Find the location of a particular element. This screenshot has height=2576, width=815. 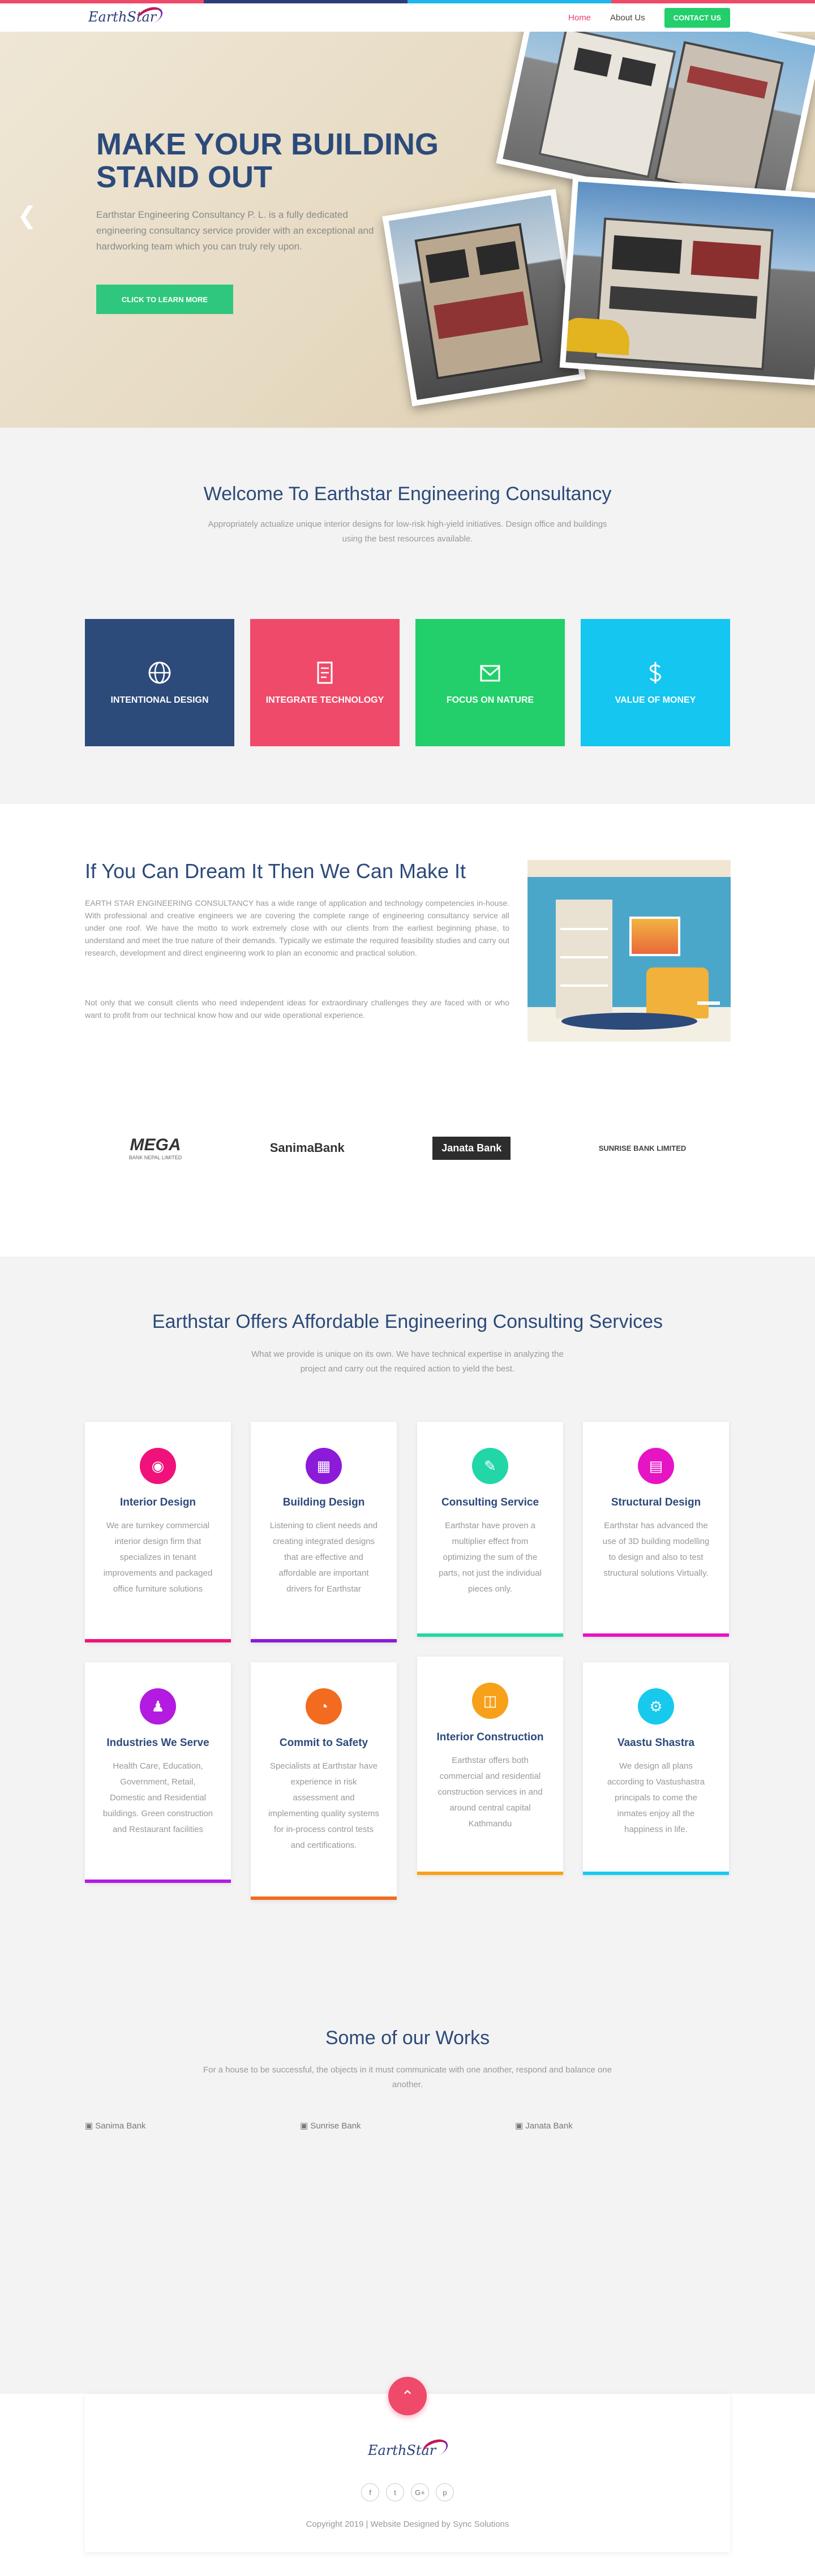

feature-label: VALUE OF MONEY is located at coordinates (655, 700).